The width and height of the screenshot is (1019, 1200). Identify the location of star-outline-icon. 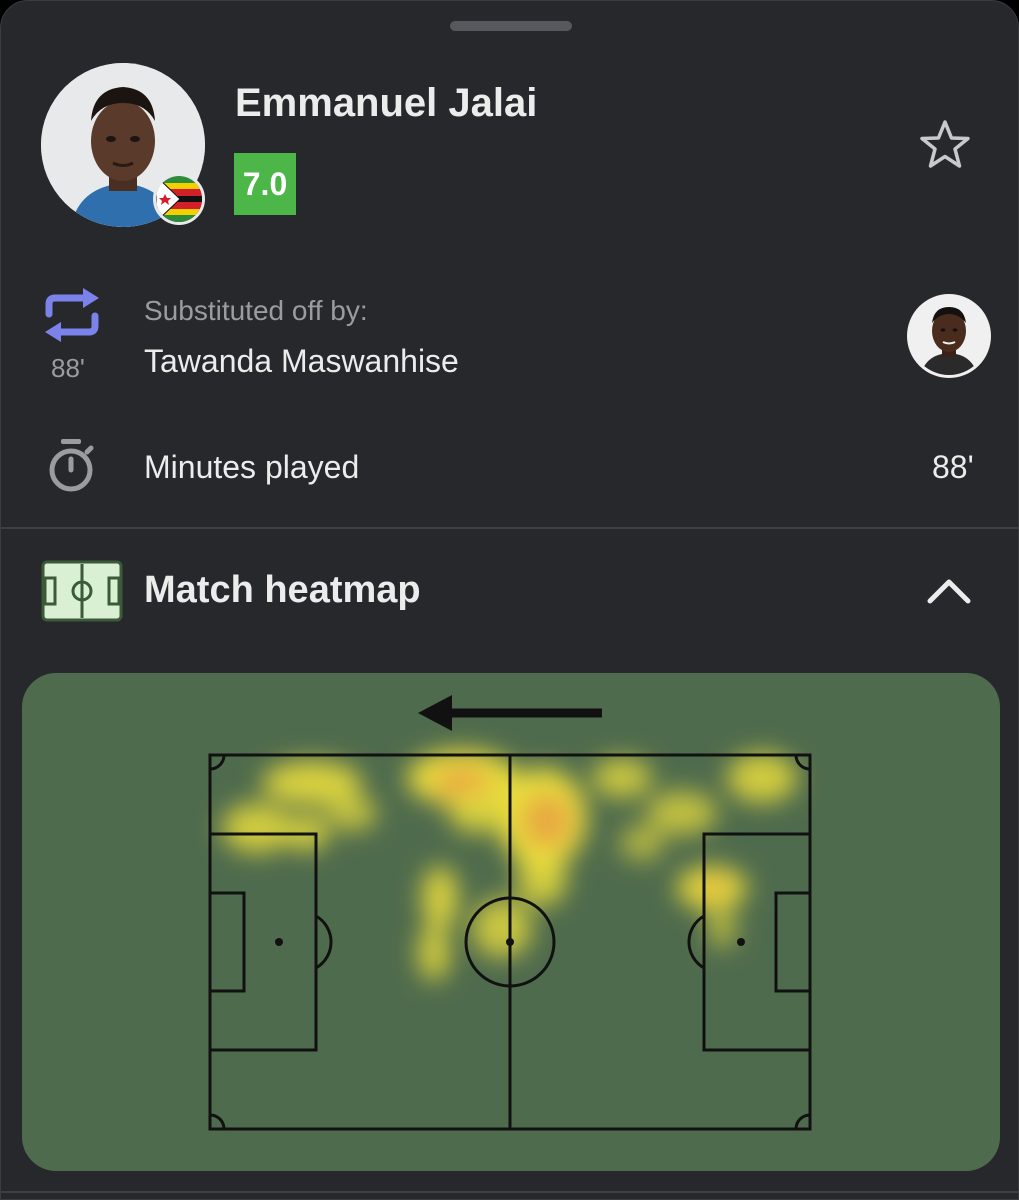
(945, 146).